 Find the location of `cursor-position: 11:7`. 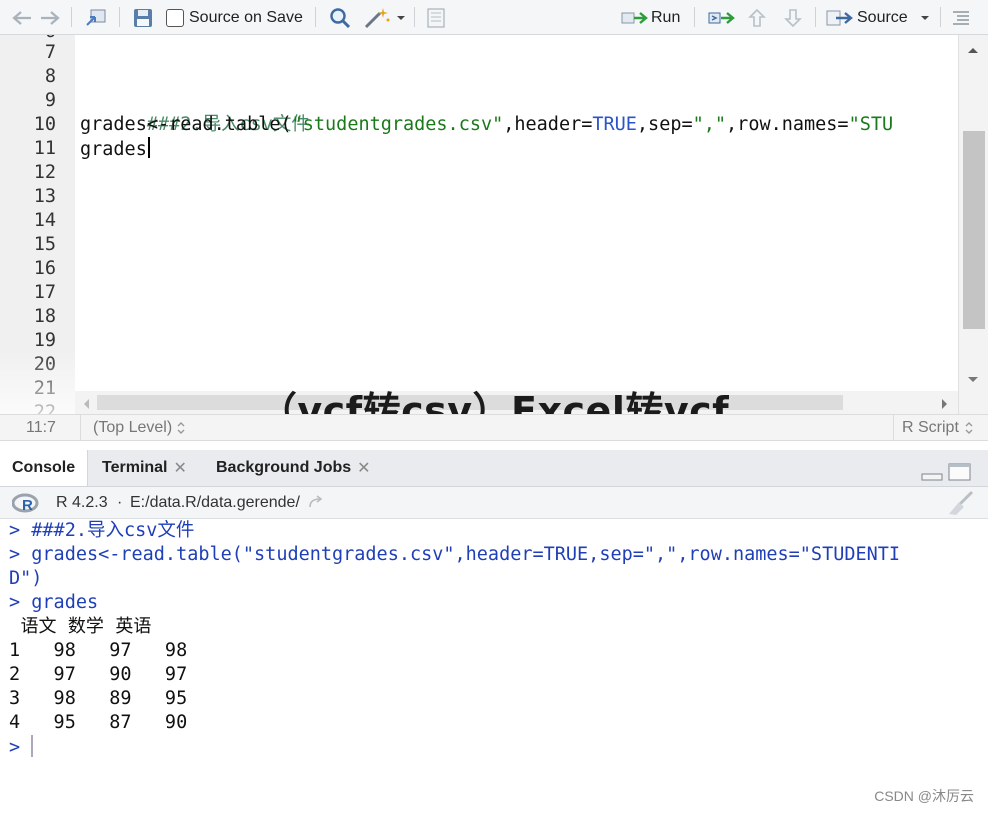

cursor-position: 11:7 is located at coordinates (41, 427).